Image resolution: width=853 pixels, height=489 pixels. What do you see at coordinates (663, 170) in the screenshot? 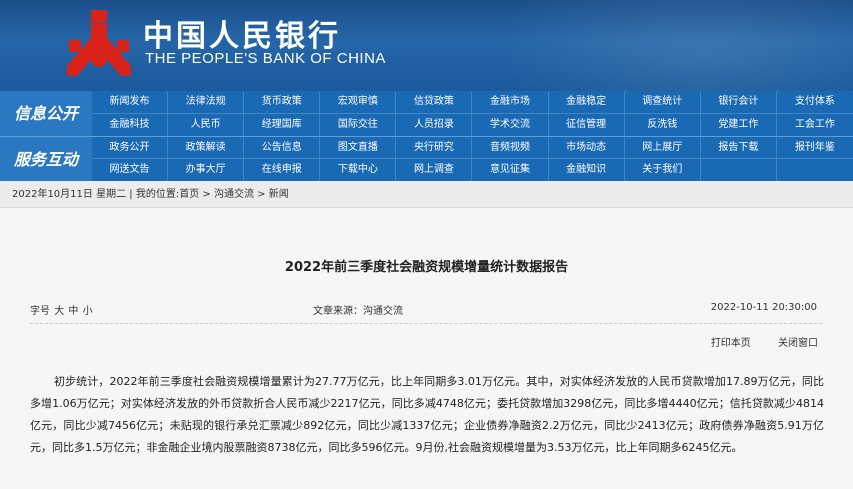
I see `nav-item: 关于我们` at bounding box center [663, 170].